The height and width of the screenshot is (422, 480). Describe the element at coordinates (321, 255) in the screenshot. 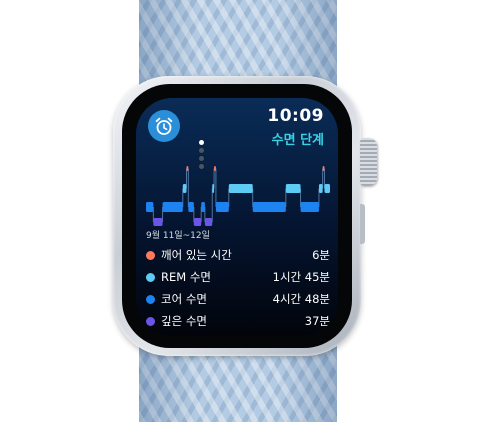

I see `legend-value-awake: 6분` at that location.